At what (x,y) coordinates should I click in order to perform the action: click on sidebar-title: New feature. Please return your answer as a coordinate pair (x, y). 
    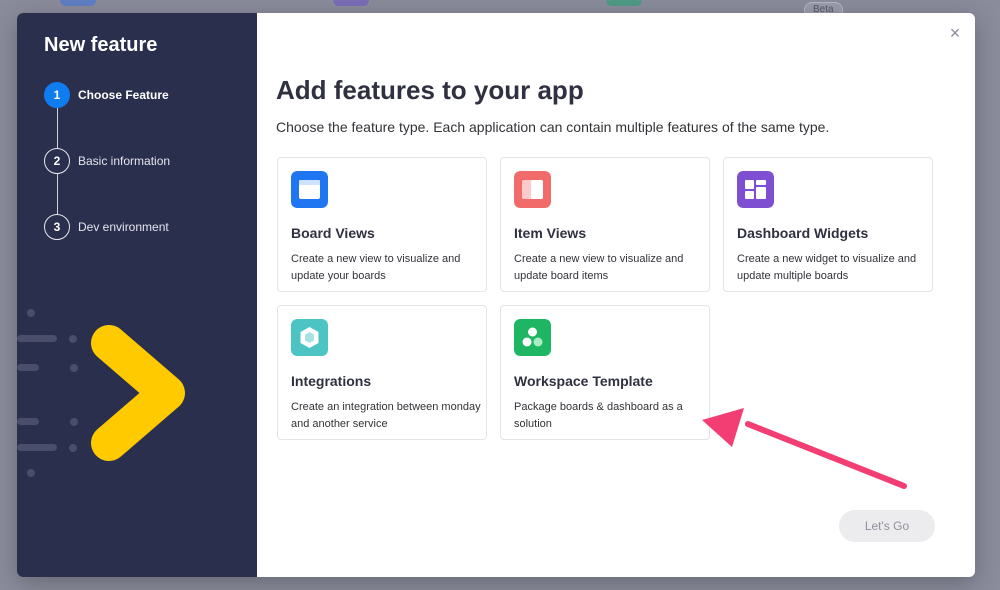
    Looking at the image, I should click on (101, 45).